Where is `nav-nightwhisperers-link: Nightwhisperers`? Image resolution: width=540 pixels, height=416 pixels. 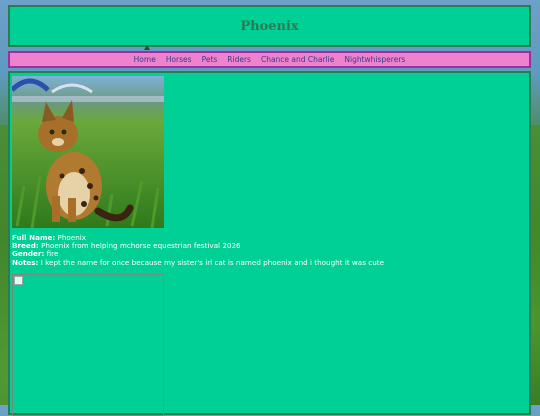
nav-nightwhisperers-link: Nightwhisperers is located at coordinates (374, 59).